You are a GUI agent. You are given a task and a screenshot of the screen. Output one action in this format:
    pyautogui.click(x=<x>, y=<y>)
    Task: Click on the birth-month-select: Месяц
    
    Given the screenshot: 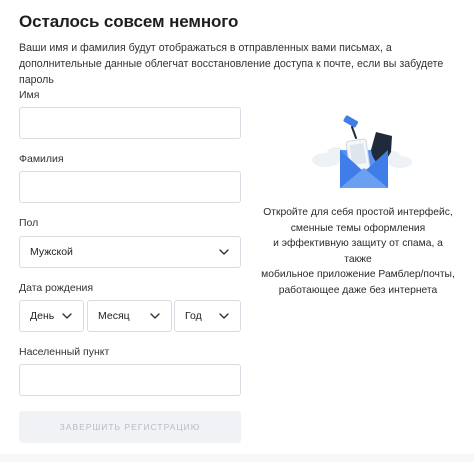 What is the action you would take?
    pyautogui.click(x=129, y=316)
    